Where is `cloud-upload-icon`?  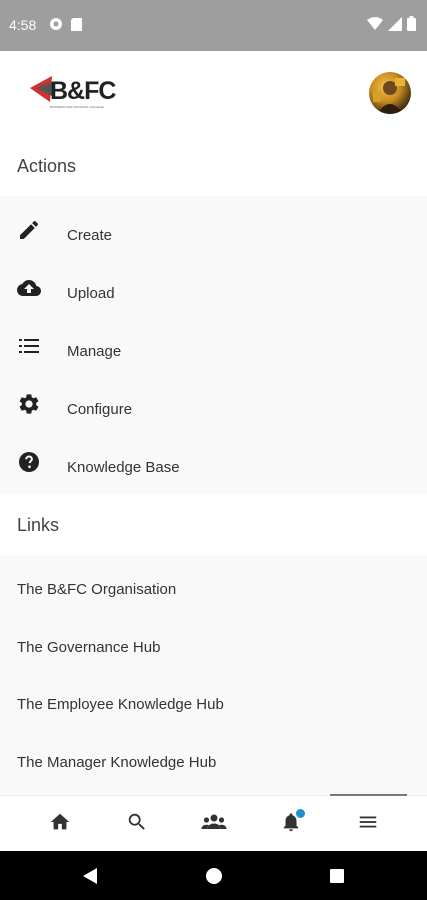
cloud-upload-icon is located at coordinates (29, 288).